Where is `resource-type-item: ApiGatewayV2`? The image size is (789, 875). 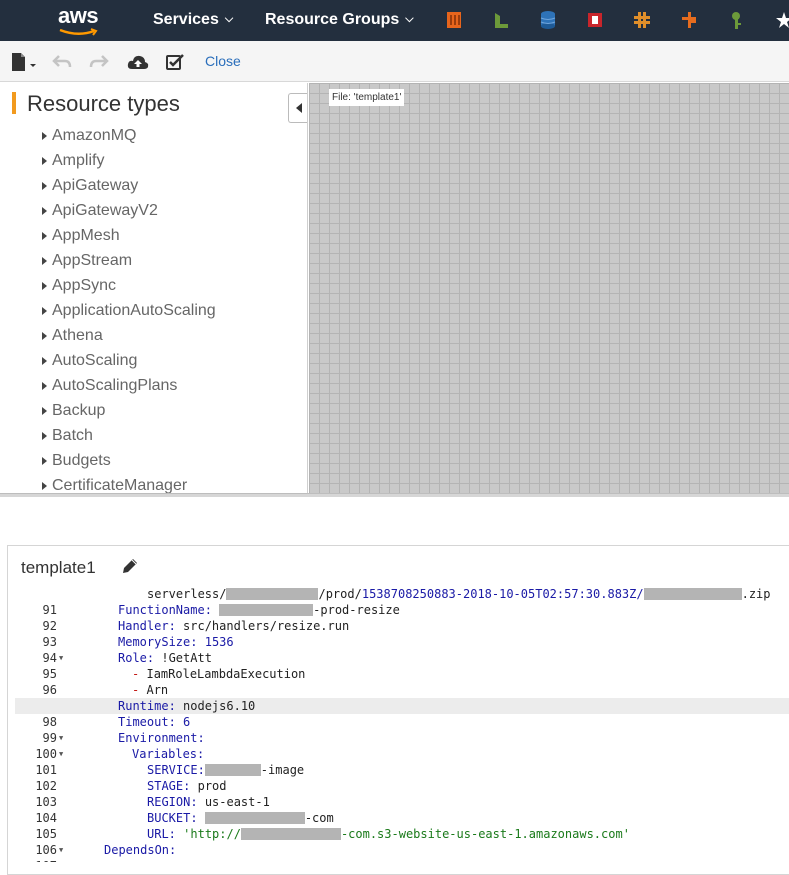 resource-type-item: ApiGatewayV2 is located at coordinates (129, 210).